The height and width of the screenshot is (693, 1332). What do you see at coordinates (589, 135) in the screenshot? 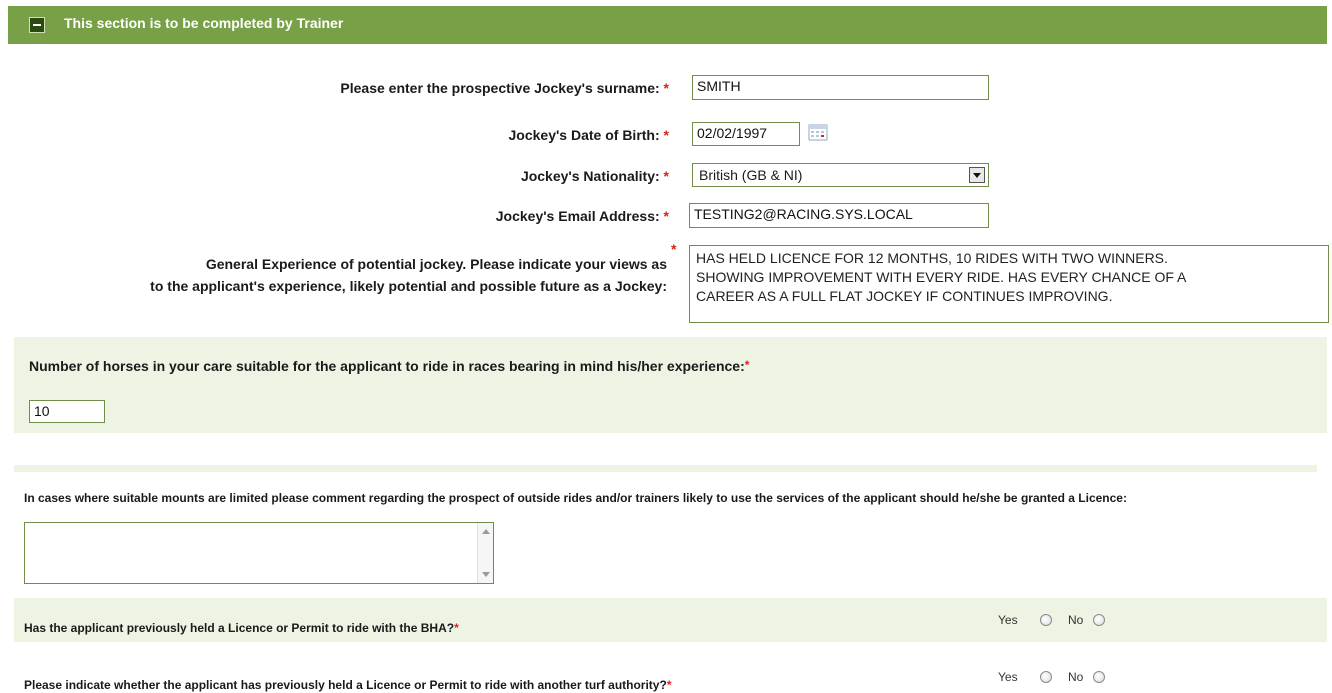
I see `dob-label: Jockey's Date of Birth: *` at bounding box center [589, 135].